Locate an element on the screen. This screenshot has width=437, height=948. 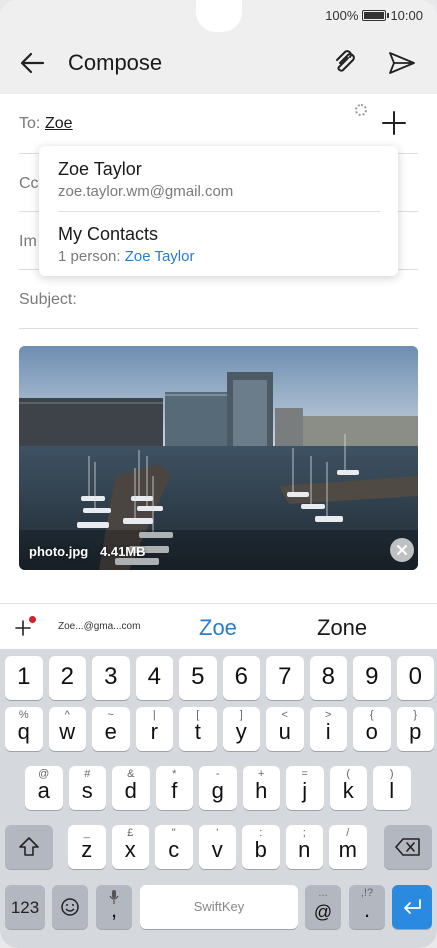
key-i: > i is located at coordinates (328, 729).